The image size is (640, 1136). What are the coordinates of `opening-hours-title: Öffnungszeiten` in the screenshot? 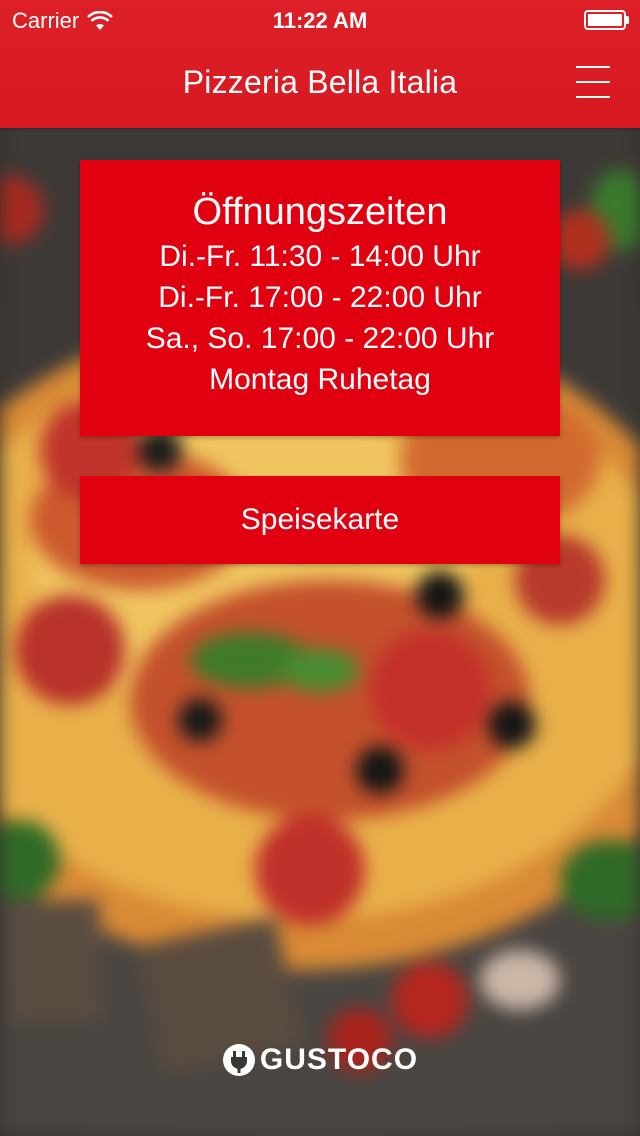 It's located at (320, 212).